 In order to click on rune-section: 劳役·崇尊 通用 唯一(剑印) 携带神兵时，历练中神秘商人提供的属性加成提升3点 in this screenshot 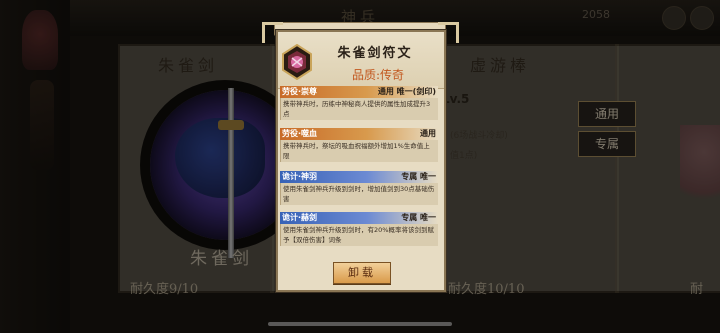, I will do `click(359, 103)`.